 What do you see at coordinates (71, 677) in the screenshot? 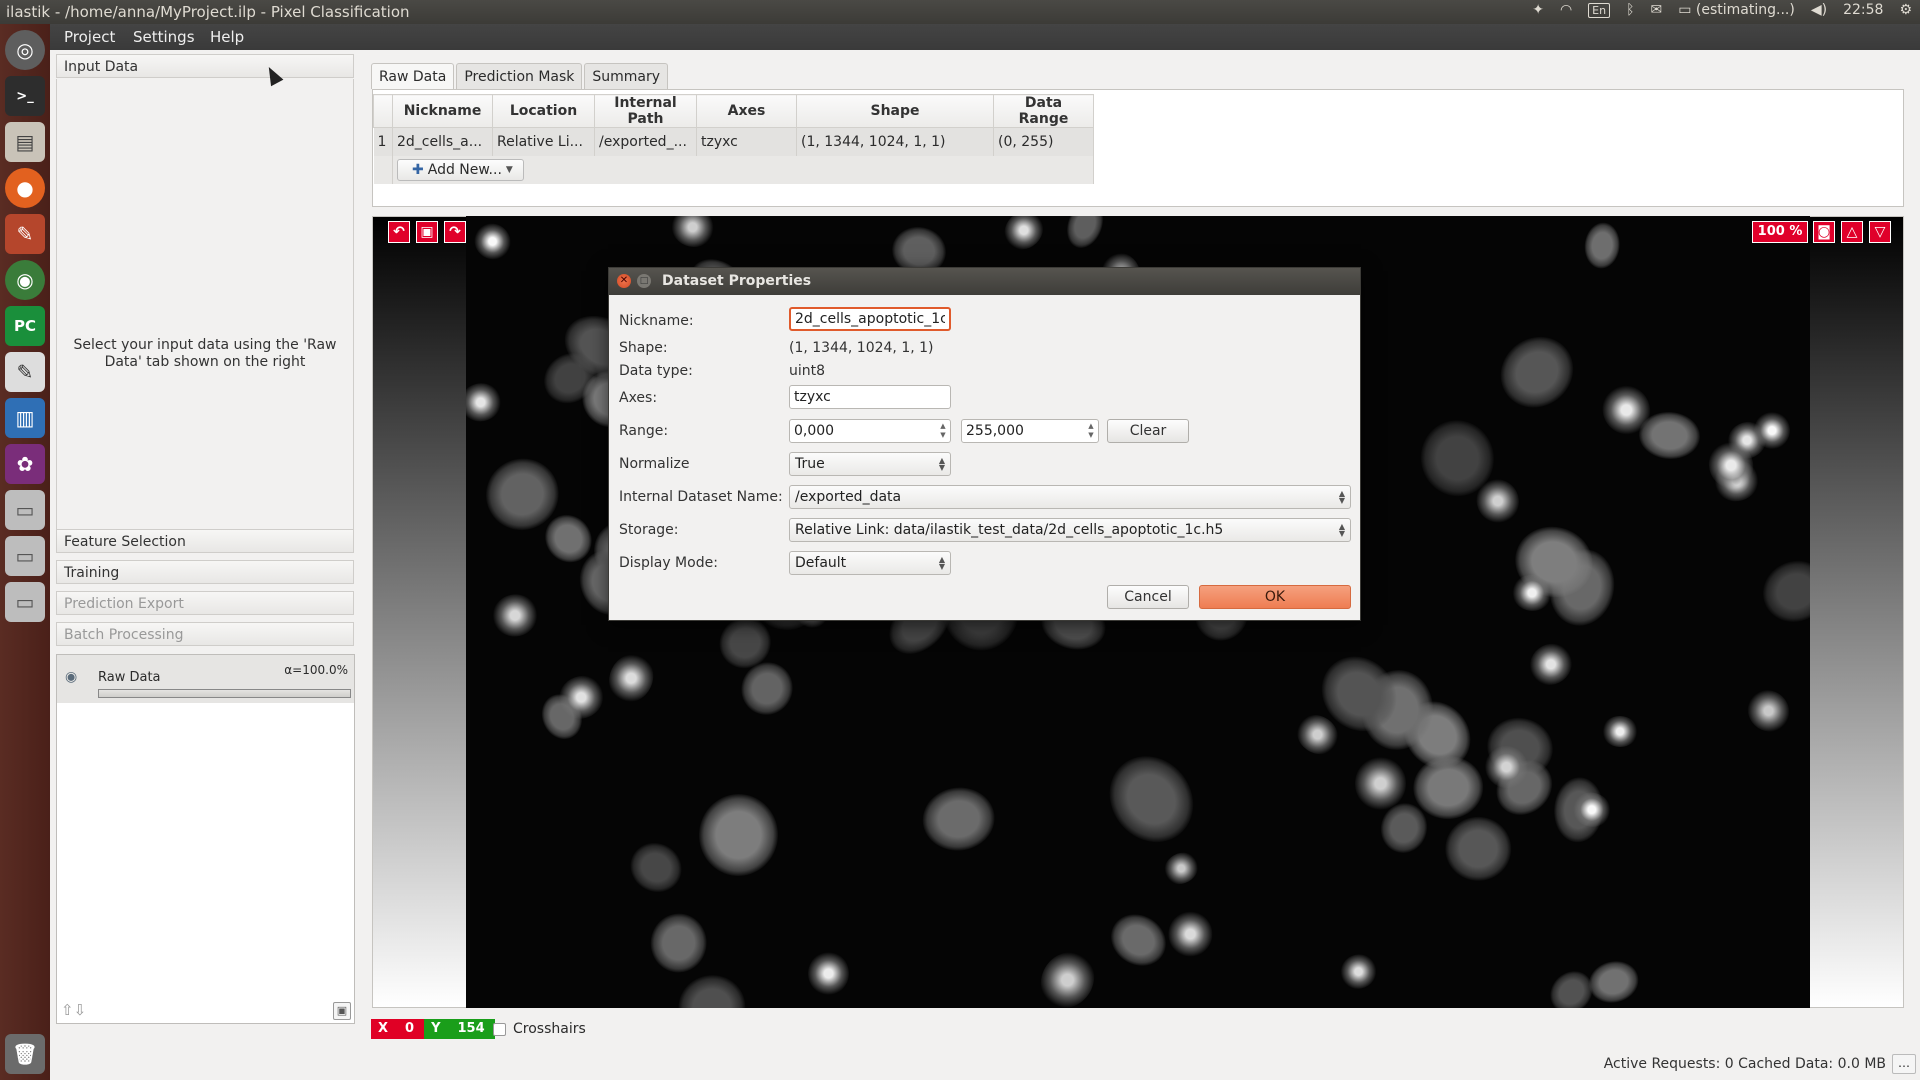
I see `eye-icon: ◉` at bounding box center [71, 677].